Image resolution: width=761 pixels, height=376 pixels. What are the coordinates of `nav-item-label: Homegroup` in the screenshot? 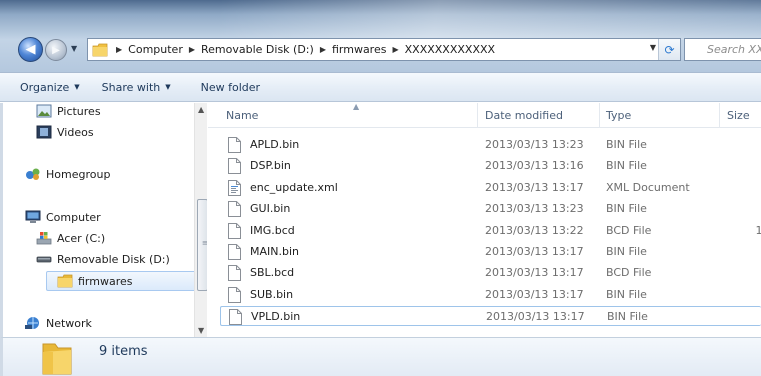 It's located at (78, 174).